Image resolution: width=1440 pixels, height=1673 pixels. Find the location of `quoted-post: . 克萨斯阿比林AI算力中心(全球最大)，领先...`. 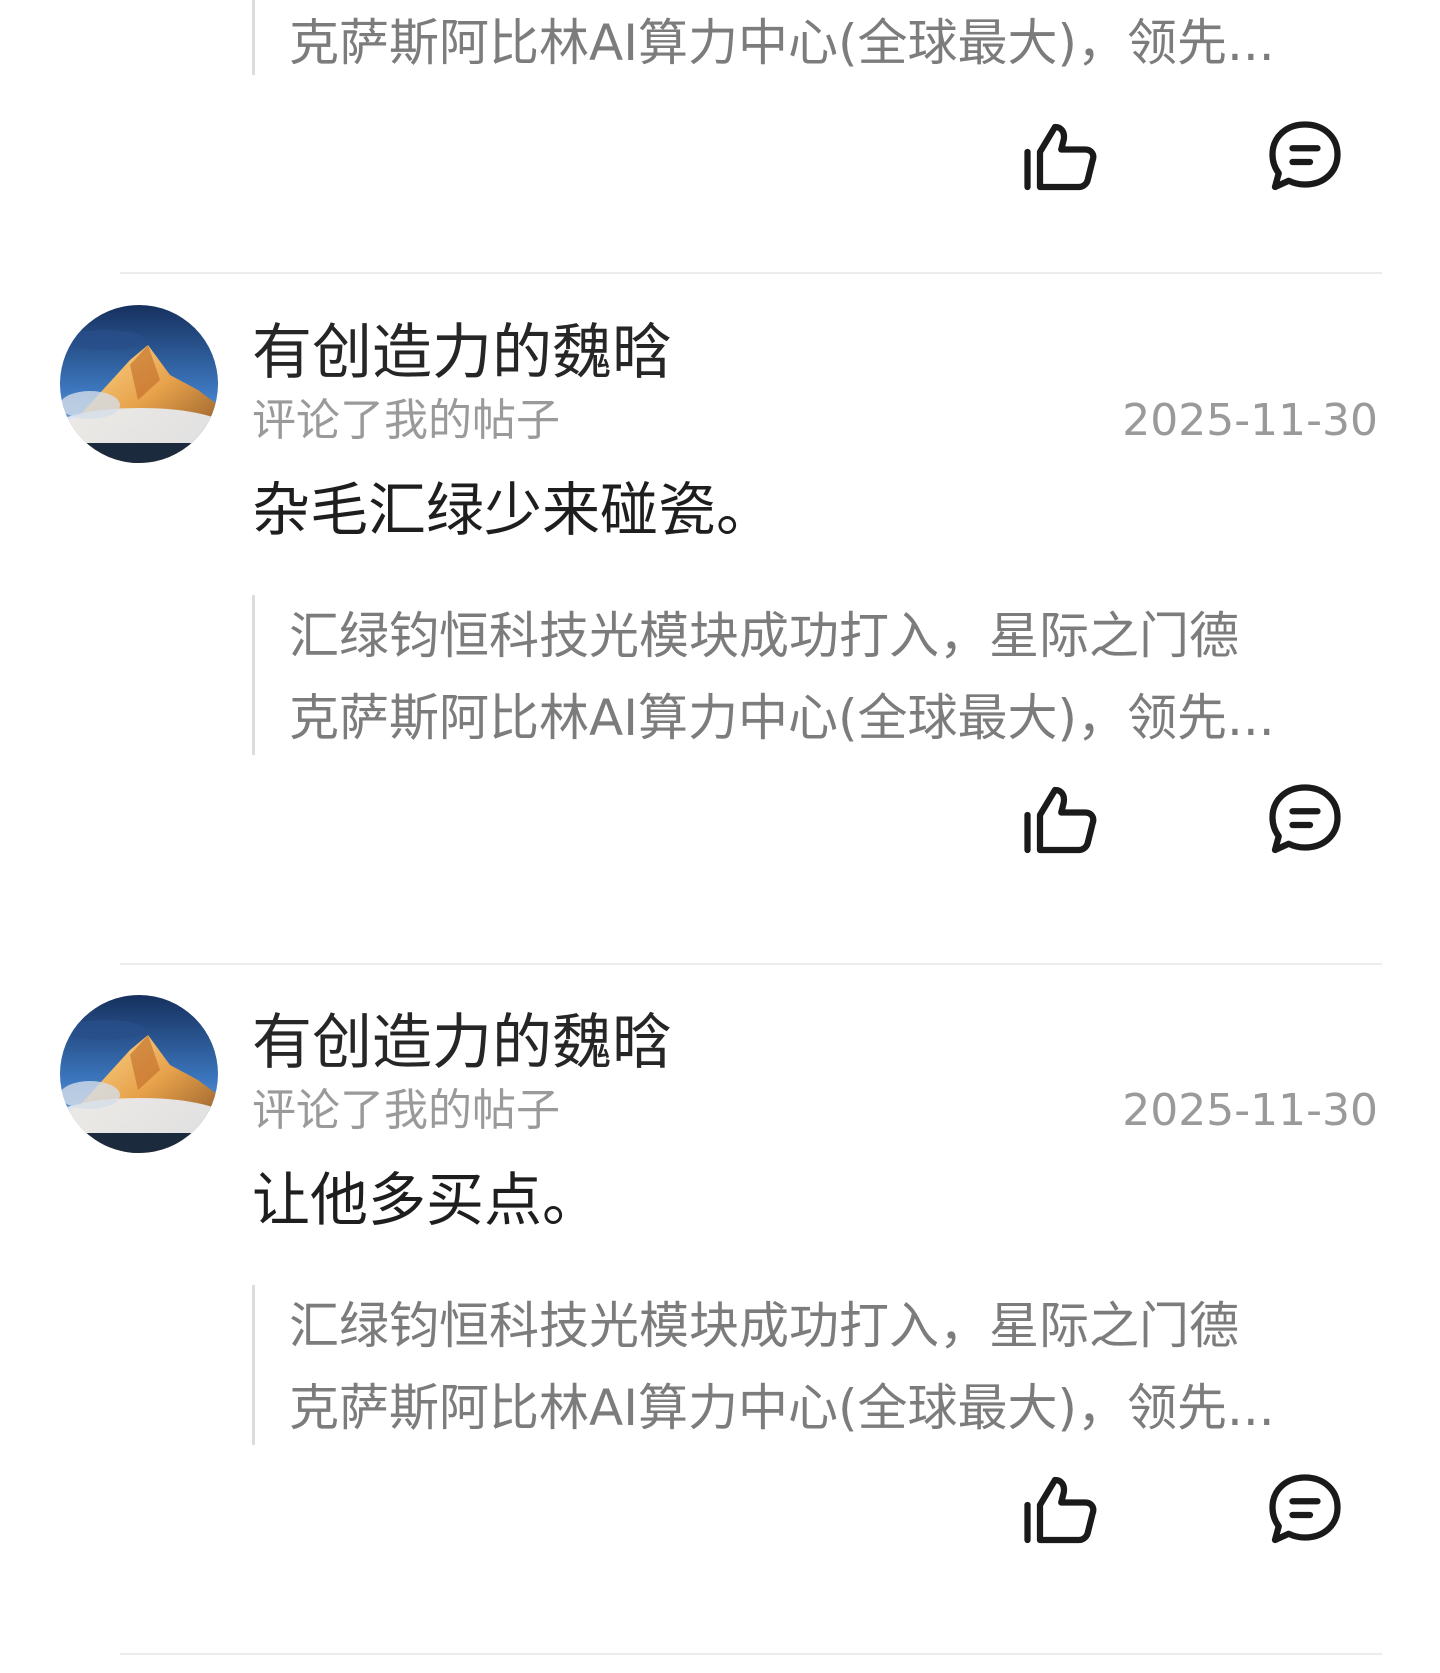

quoted-post: . 克萨斯阿比林AI算力中心(全球最大)，领先... is located at coordinates (807, 37).